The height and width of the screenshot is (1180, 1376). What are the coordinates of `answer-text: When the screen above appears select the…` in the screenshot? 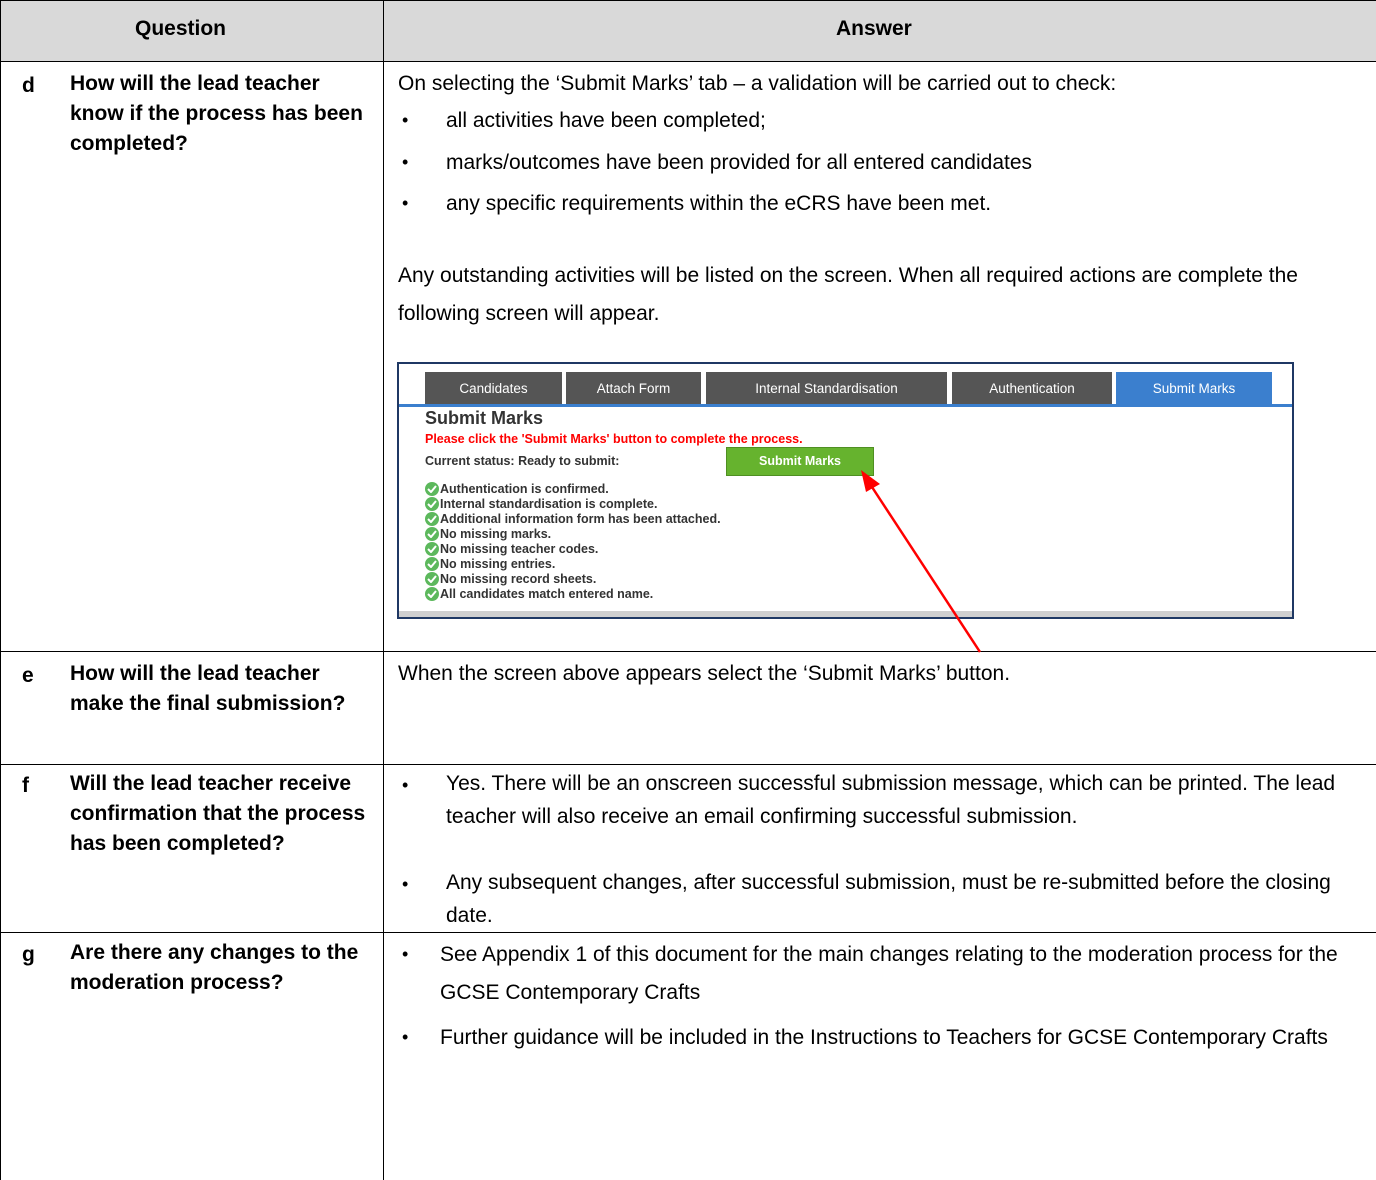 It's located at (704, 673).